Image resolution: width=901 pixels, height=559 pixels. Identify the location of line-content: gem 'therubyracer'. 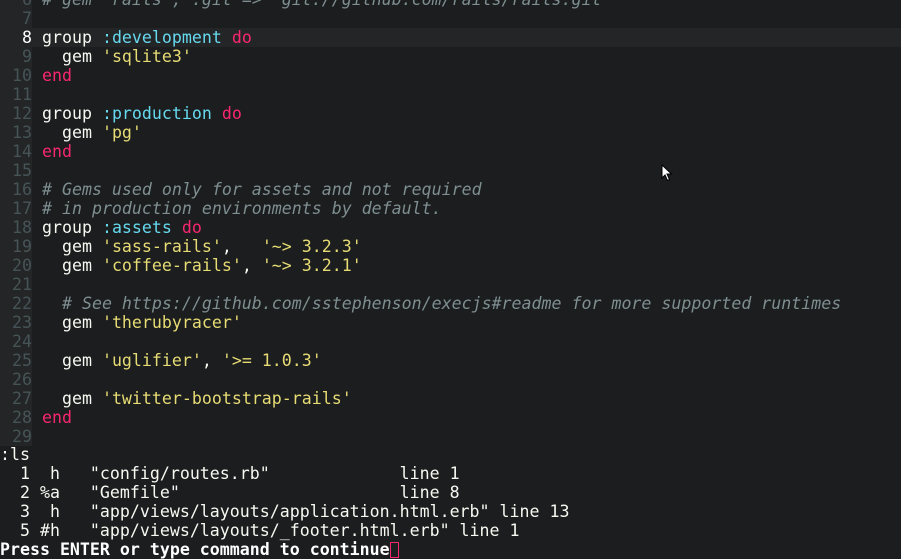
(142, 322).